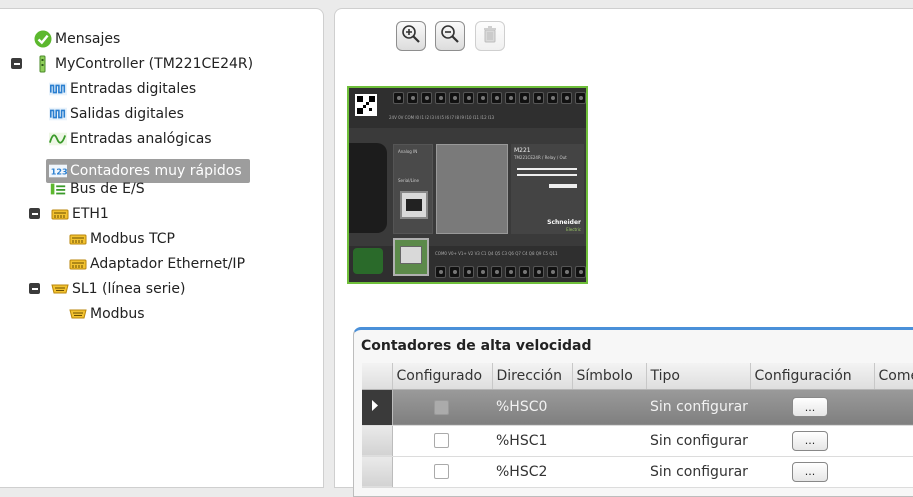  Describe the element at coordinates (43, 64) in the screenshot. I see `controller-icon` at that location.